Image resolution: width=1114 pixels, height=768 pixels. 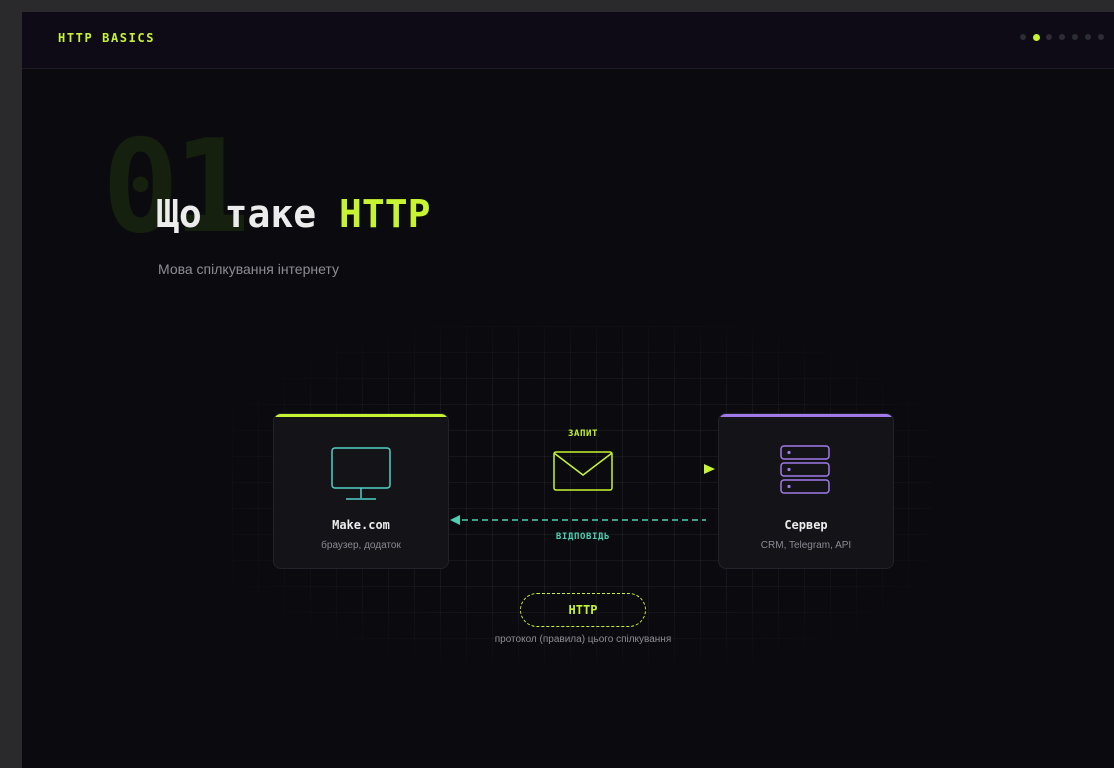 What do you see at coordinates (583, 434) in the screenshot?
I see `request-label: ЗАПИТ` at bounding box center [583, 434].